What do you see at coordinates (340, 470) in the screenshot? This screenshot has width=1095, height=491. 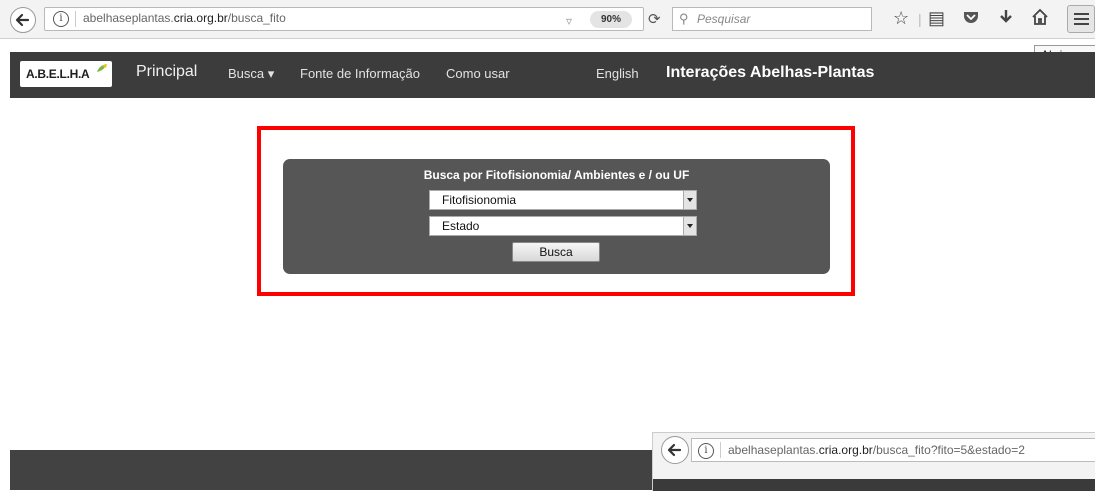 I see `page-footer` at bounding box center [340, 470].